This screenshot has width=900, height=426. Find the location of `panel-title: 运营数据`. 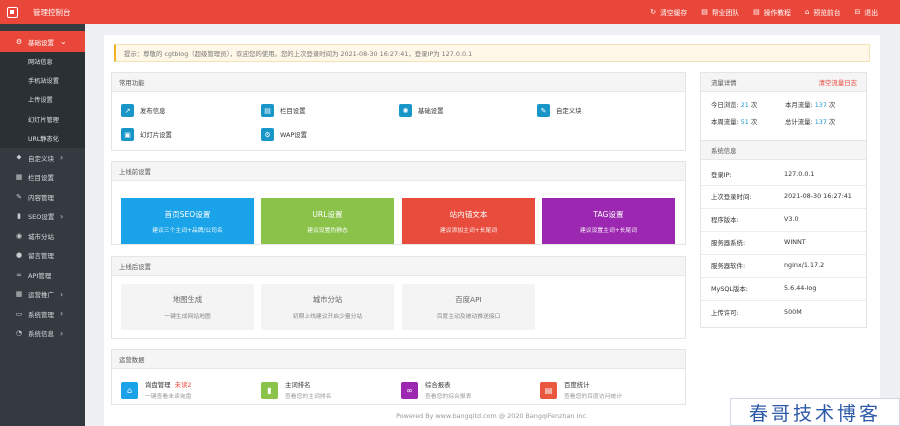

panel-title: 运营数据 is located at coordinates (398, 359).